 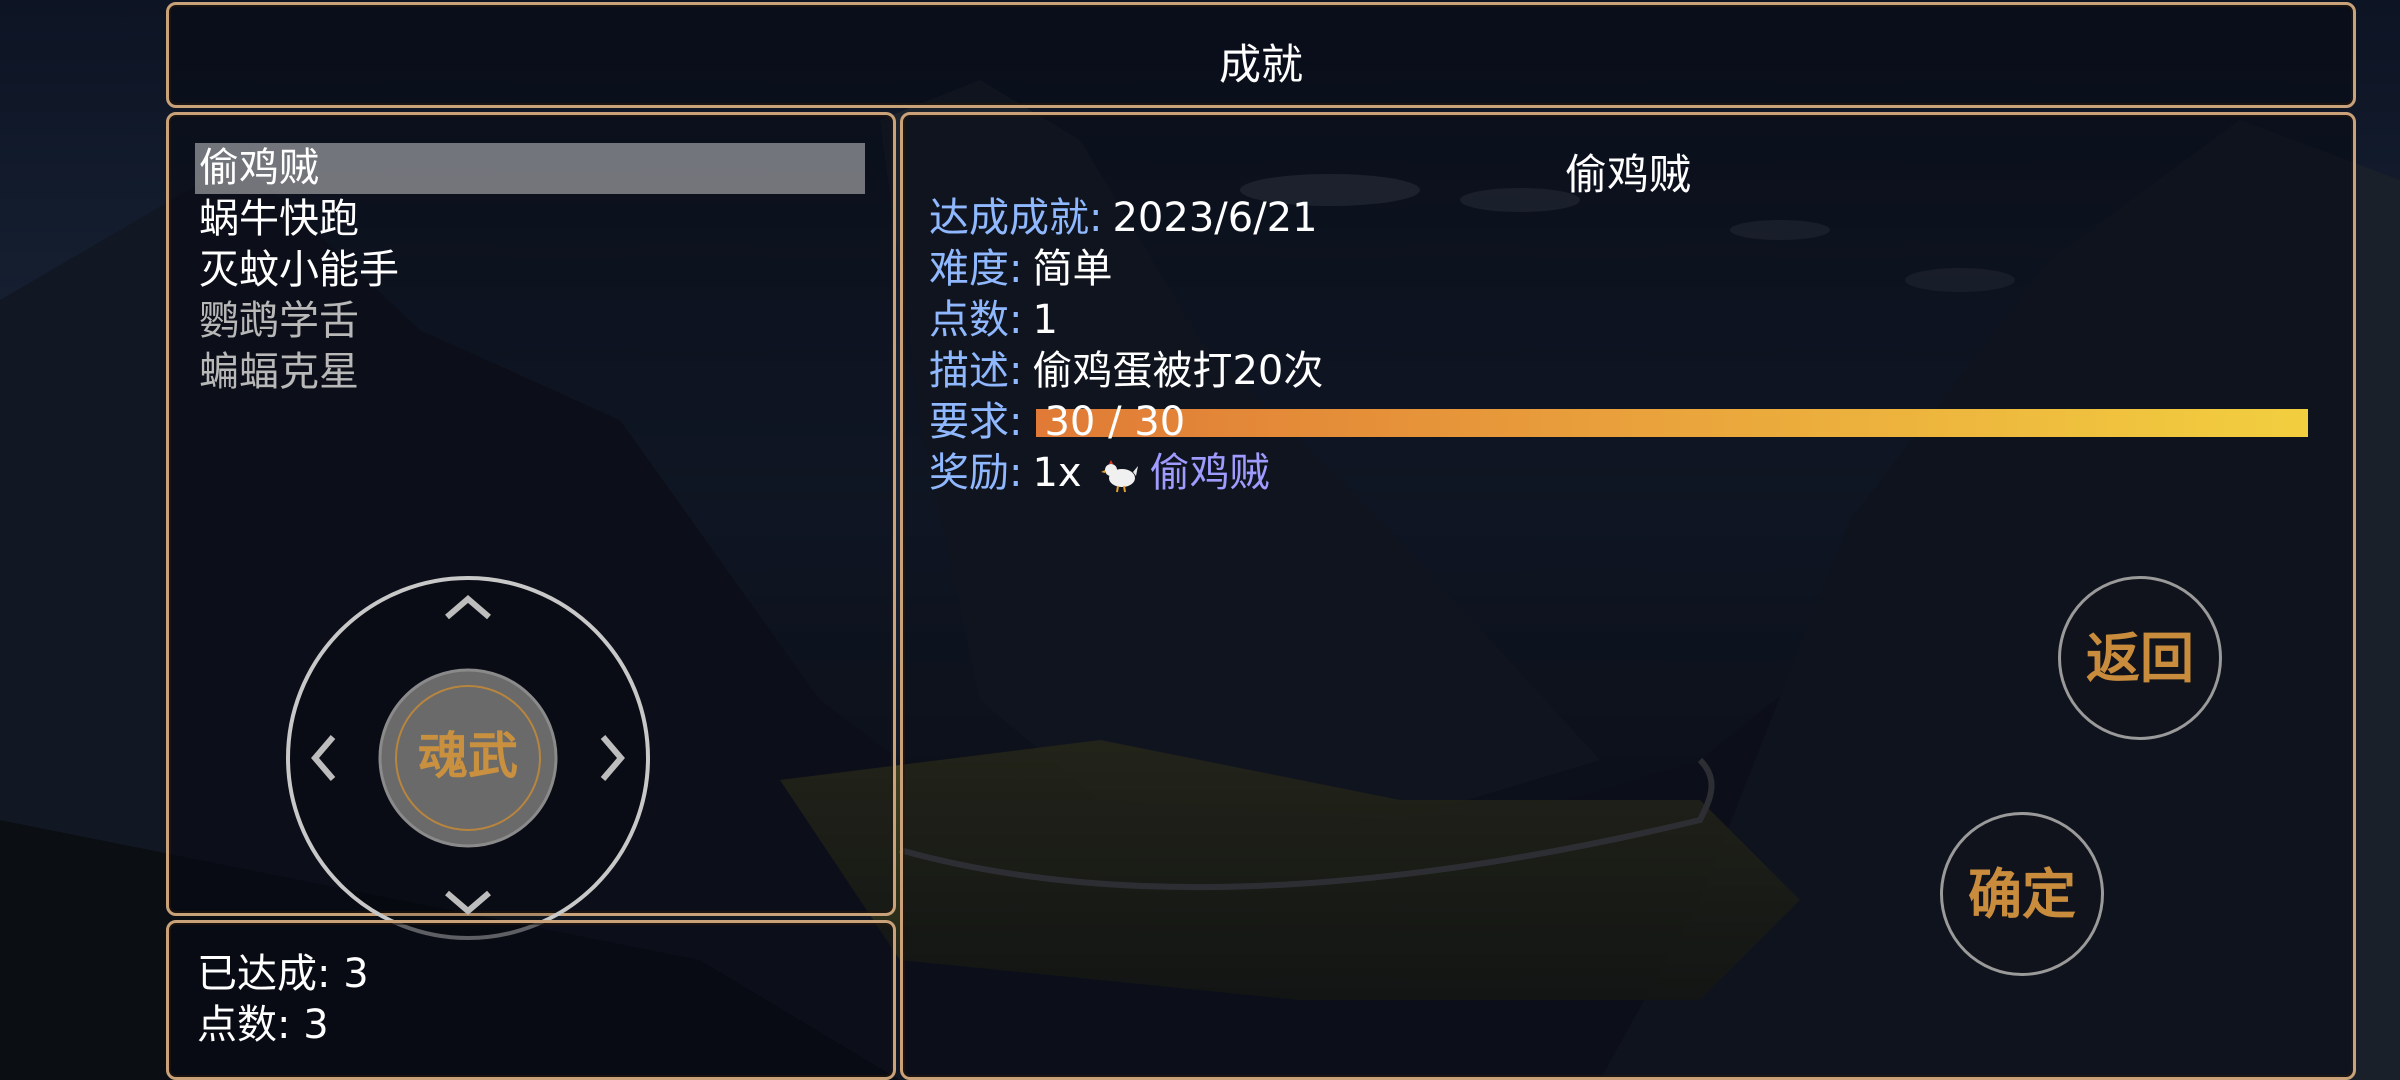 I want to click on points-value: 1, so click(x=1045, y=320).